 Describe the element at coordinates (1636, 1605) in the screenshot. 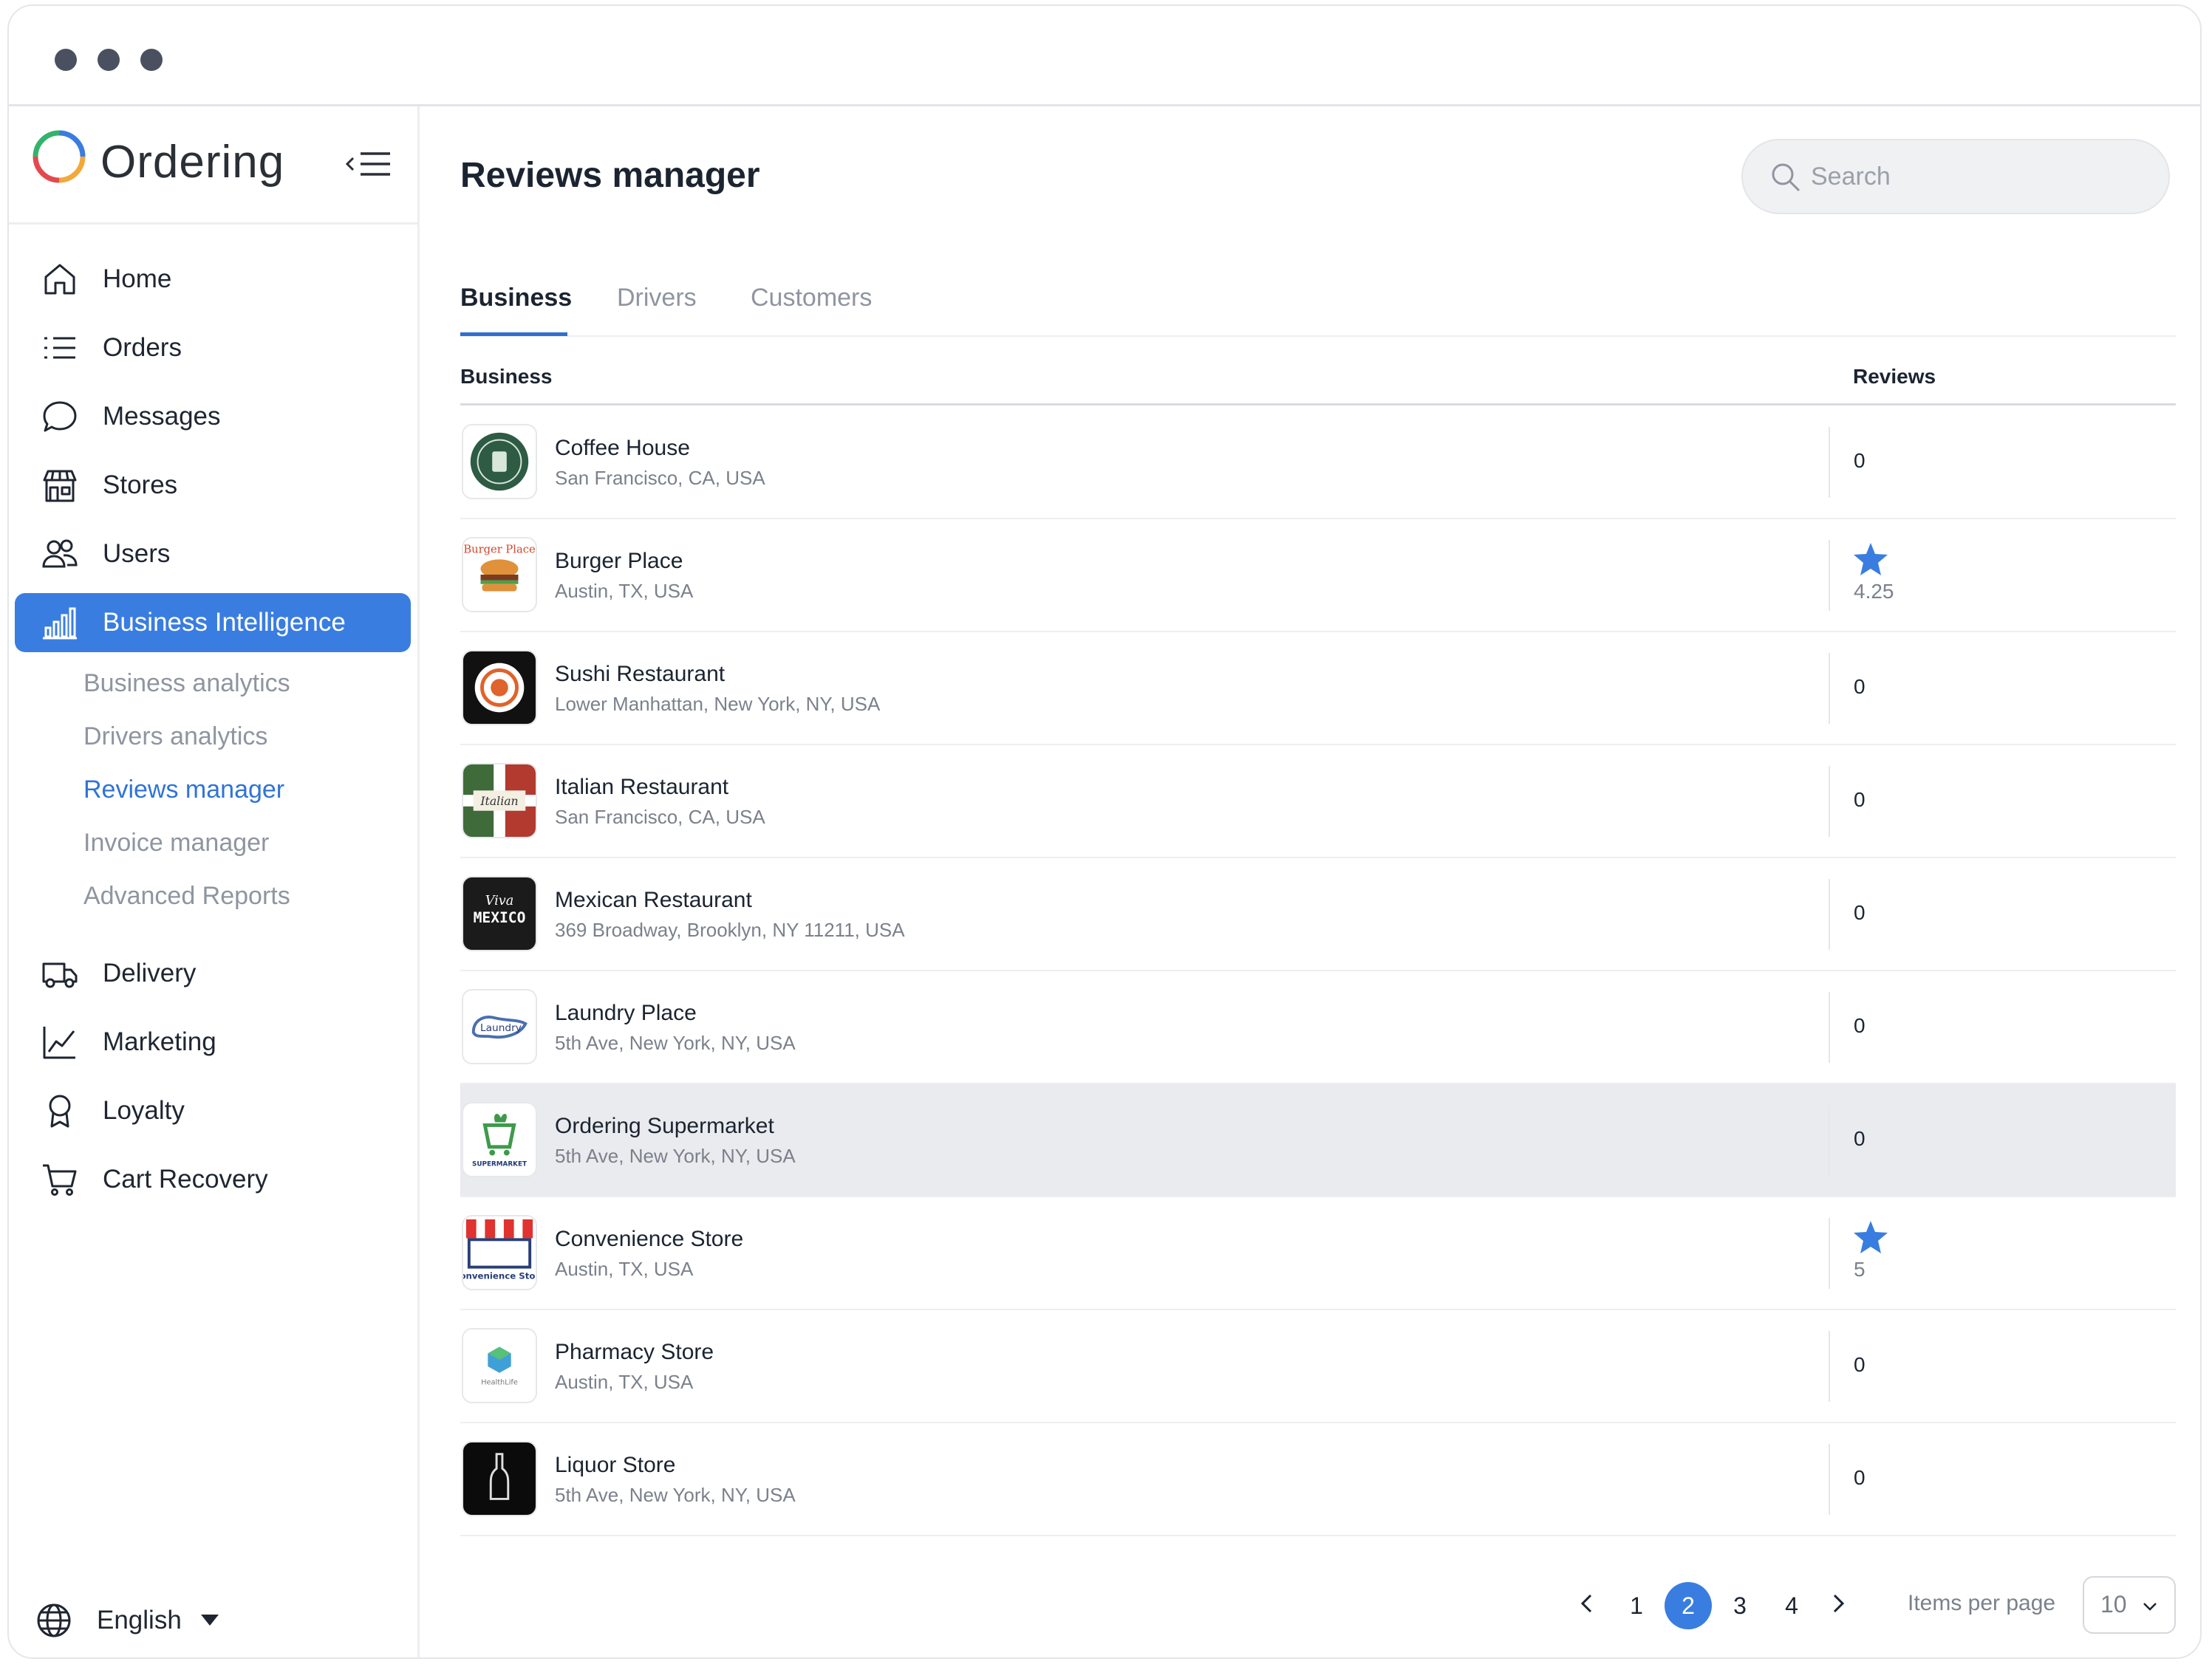

I see `page-1-button: 1` at that location.